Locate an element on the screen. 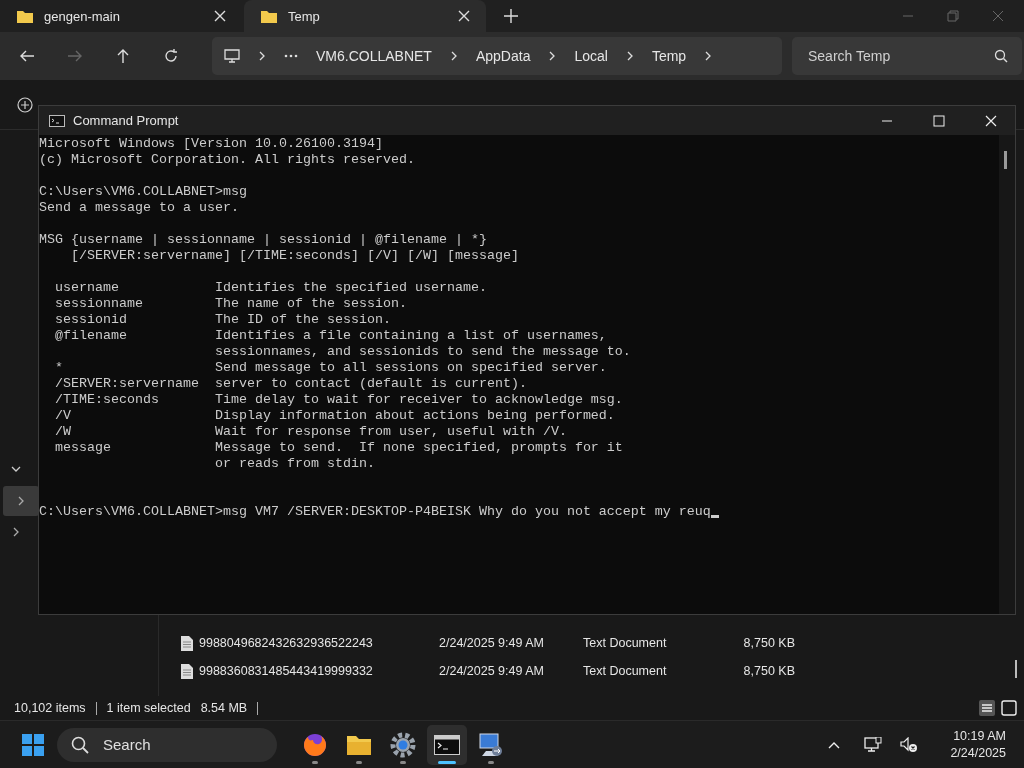  breadcrumb-item: VM6.COLLABNET is located at coordinates (374, 56).